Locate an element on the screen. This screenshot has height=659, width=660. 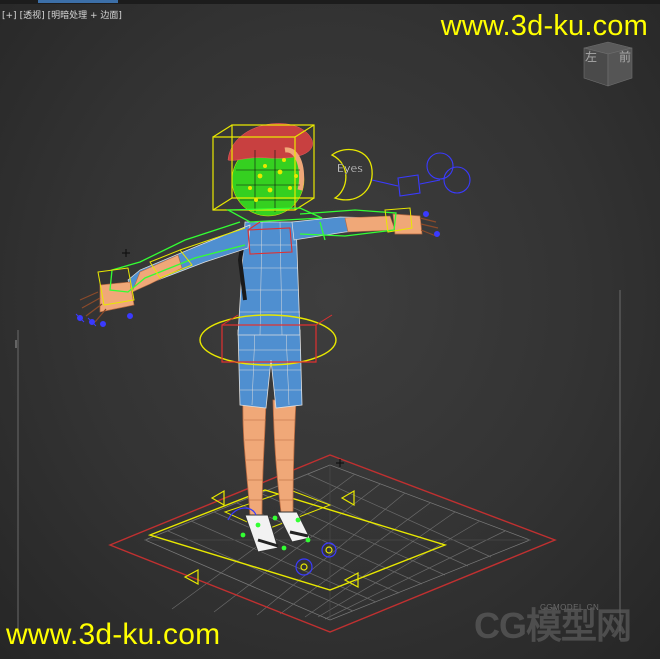
eye-target-helpers is located at coordinates (421, 174).